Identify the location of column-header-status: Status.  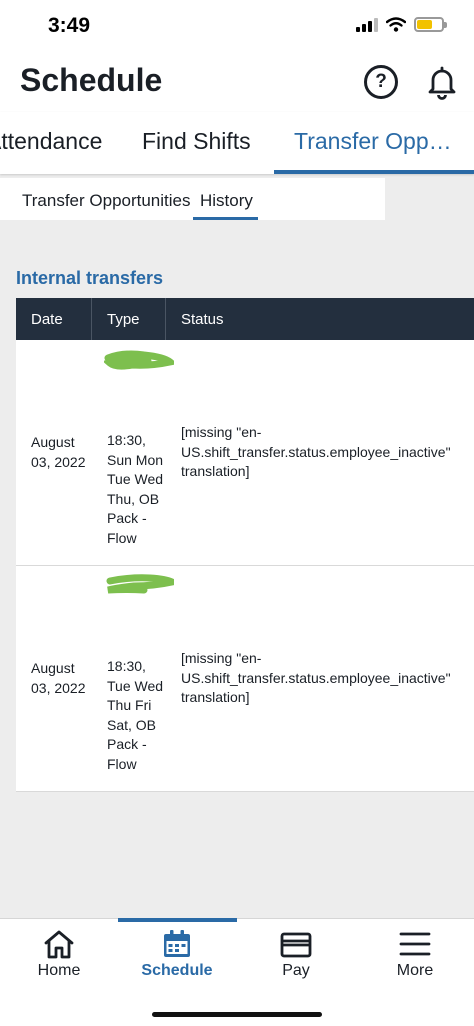
(202, 319).